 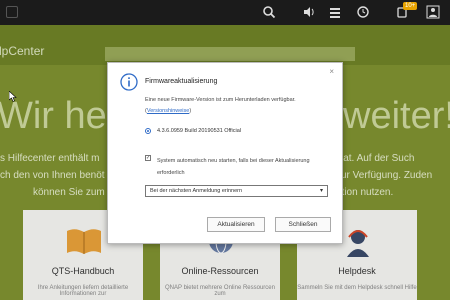 I want to click on close-icon: ×, so click(x=331, y=71).